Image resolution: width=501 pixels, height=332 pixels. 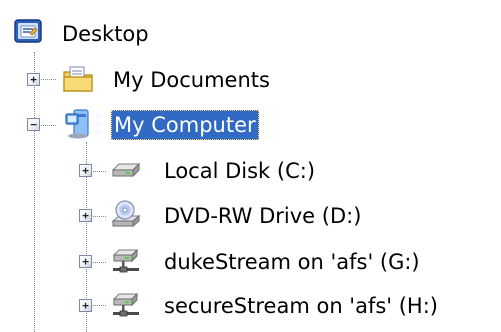 What do you see at coordinates (191, 80) in the screenshot?
I see `tree-node-my-documents-label: My Documents` at bounding box center [191, 80].